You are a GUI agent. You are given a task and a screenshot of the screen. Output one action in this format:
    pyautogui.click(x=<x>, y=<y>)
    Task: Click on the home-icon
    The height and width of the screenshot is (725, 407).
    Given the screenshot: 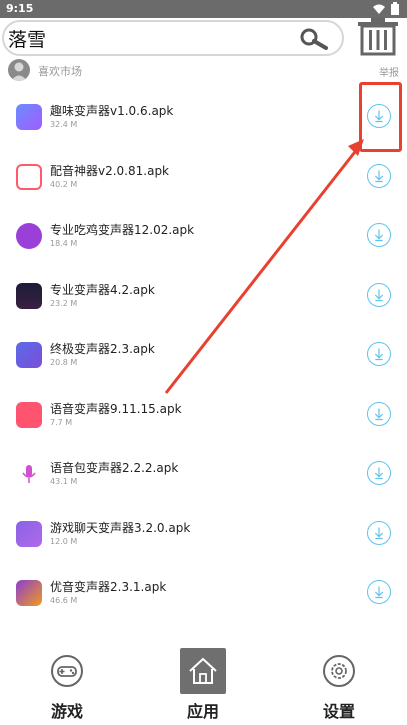 What is the action you would take?
    pyautogui.click(x=203, y=670)
    